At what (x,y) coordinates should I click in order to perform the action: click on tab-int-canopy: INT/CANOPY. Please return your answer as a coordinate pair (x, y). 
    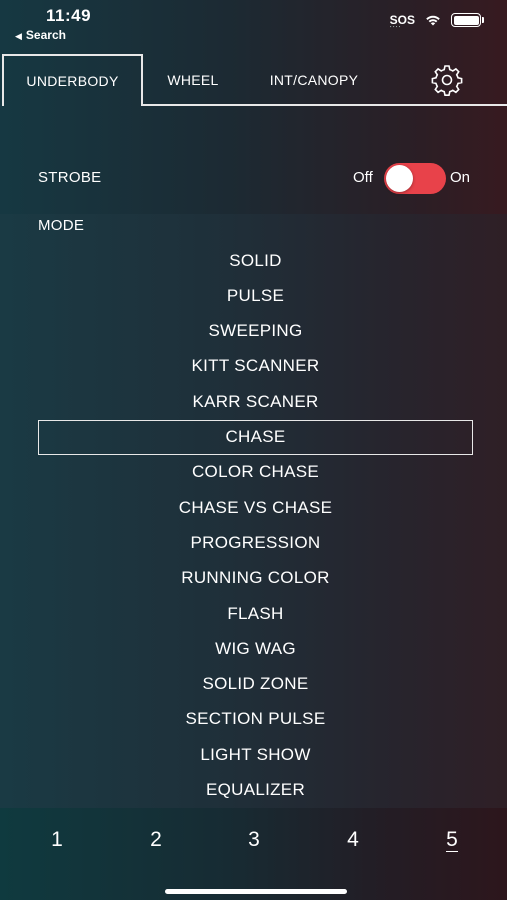
    Looking at the image, I should click on (314, 80).